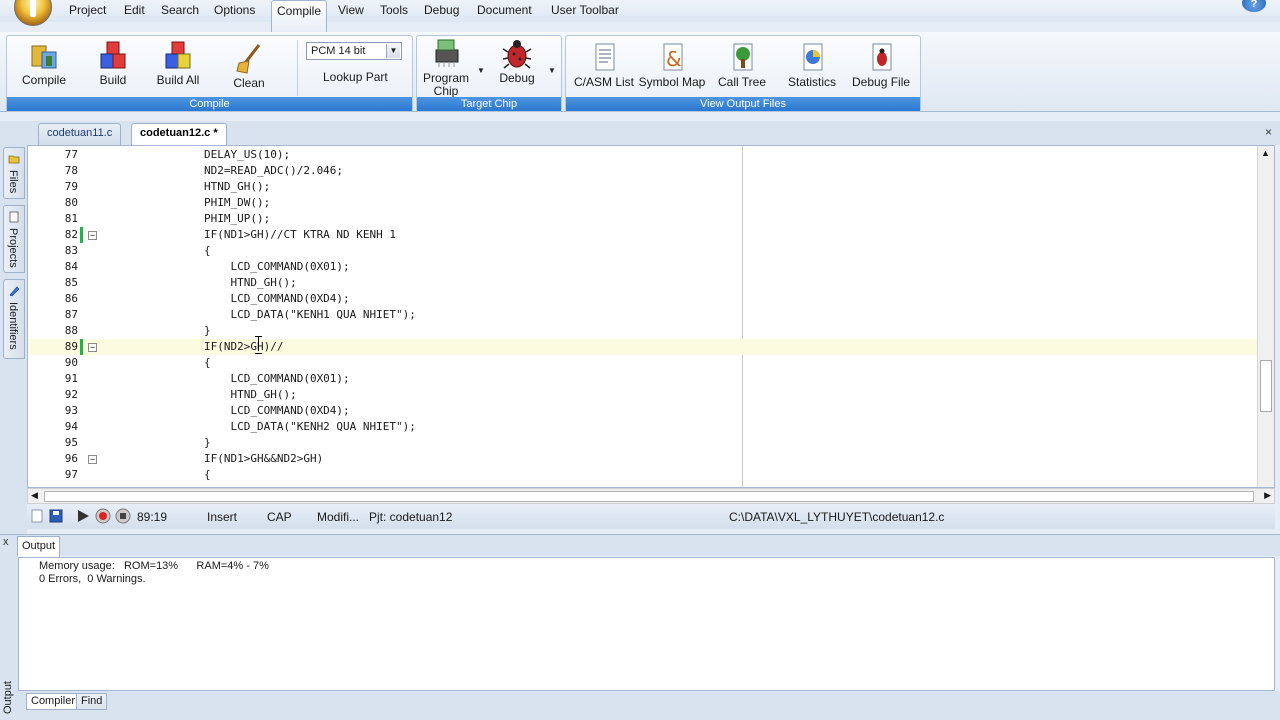 This screenshot has width=1280, height=720. Describe the element at coordinates (643, 155) in the screenshot. I see `code-line: 77 DELAY_US(10);` at that location.